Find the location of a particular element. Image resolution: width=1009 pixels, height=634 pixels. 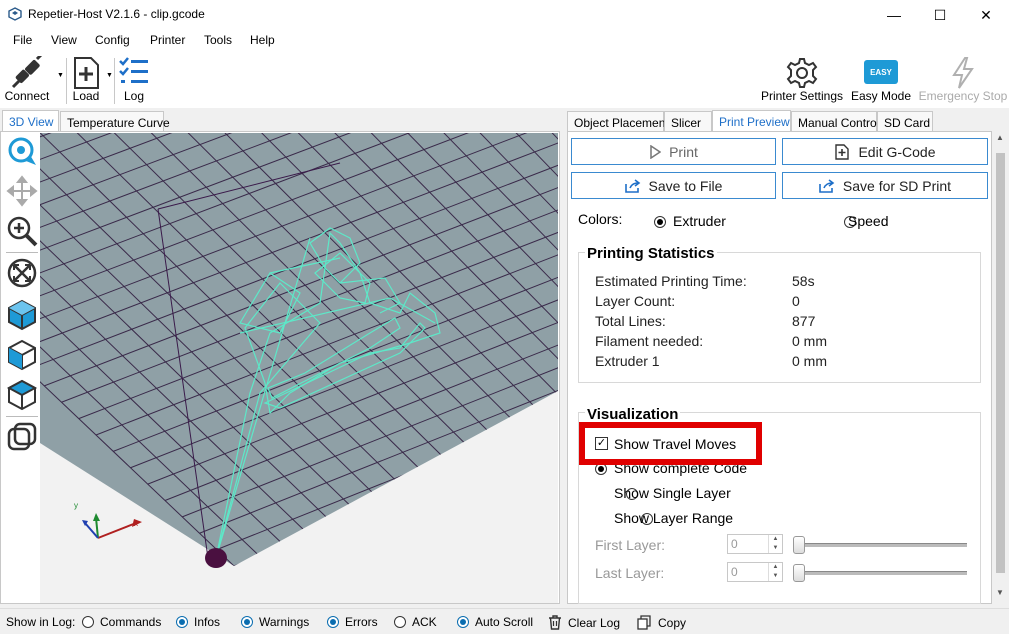

colors-label: Colors: is located at coordinates (600, 219).